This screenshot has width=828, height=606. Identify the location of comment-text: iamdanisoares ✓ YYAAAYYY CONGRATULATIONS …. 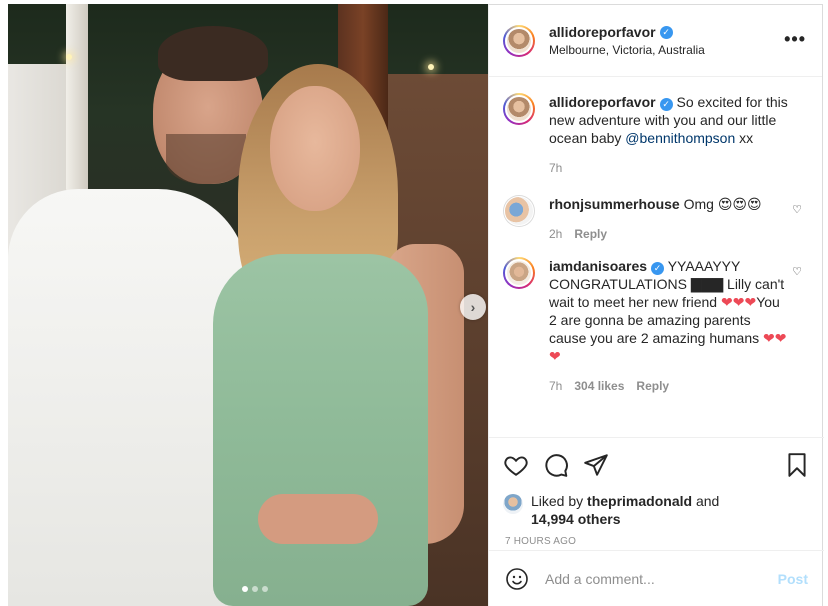
(669, 311).